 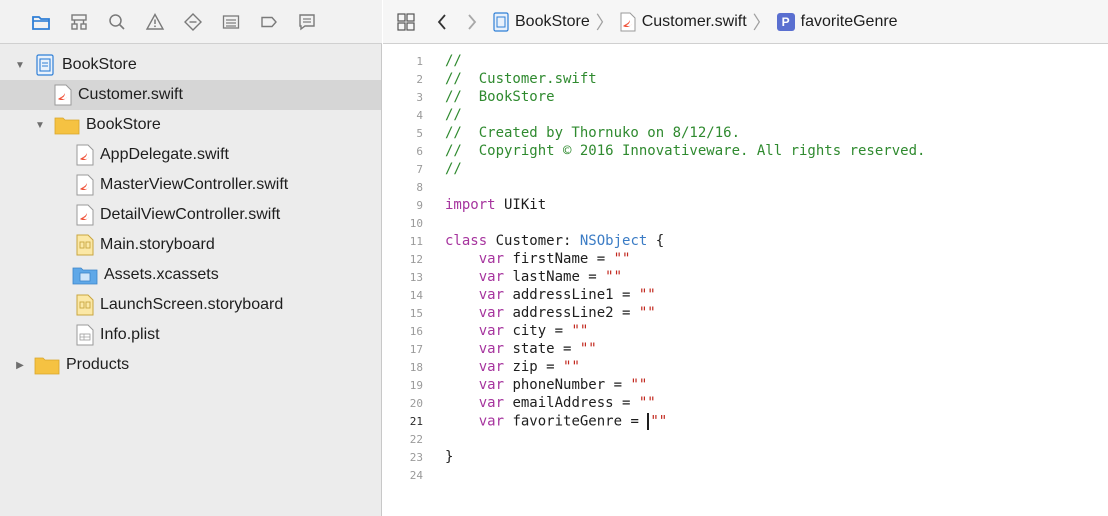 I want to click on code-line: 3 // BookStore, so click(x=745, y=97).